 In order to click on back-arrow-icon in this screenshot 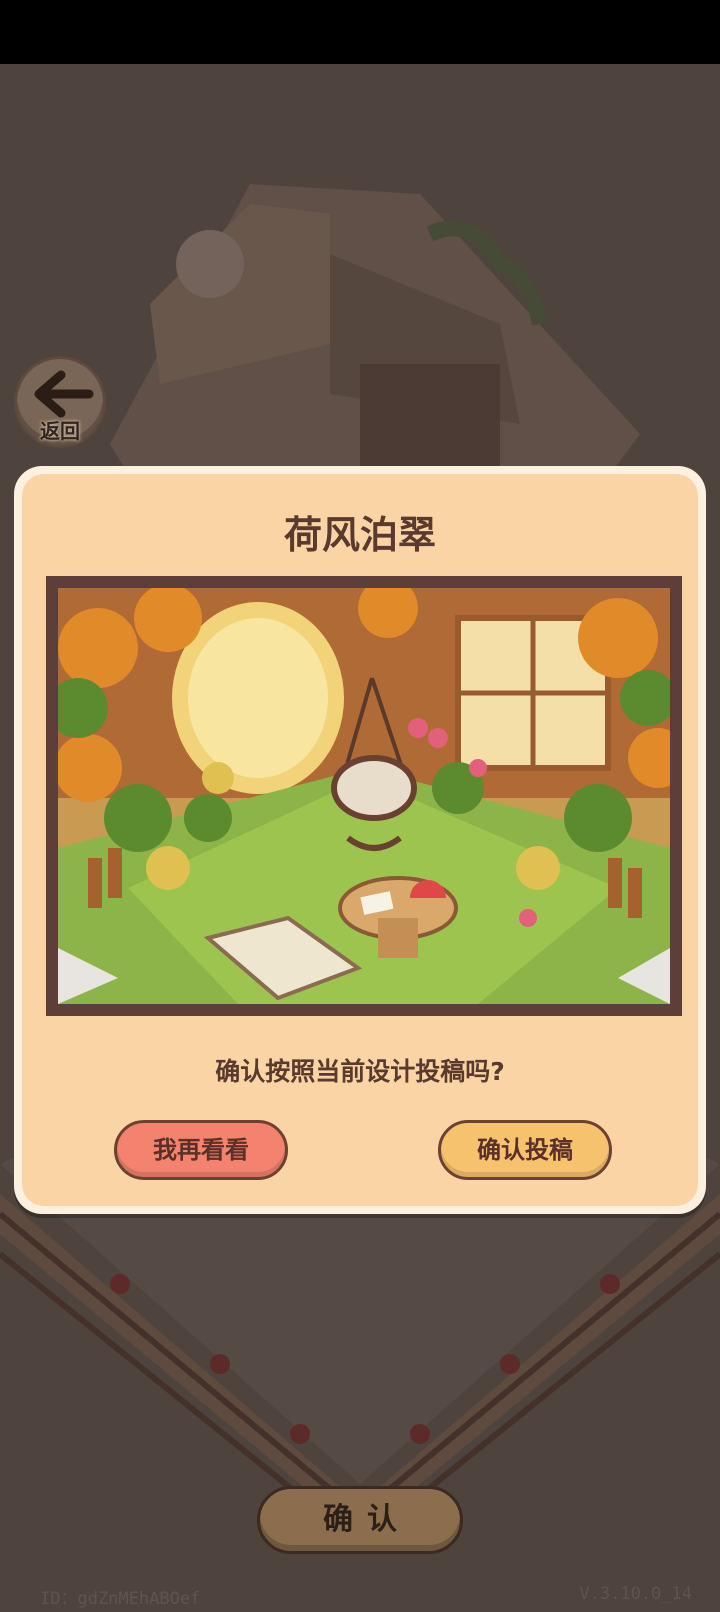, I will do `click(64, 394)`.